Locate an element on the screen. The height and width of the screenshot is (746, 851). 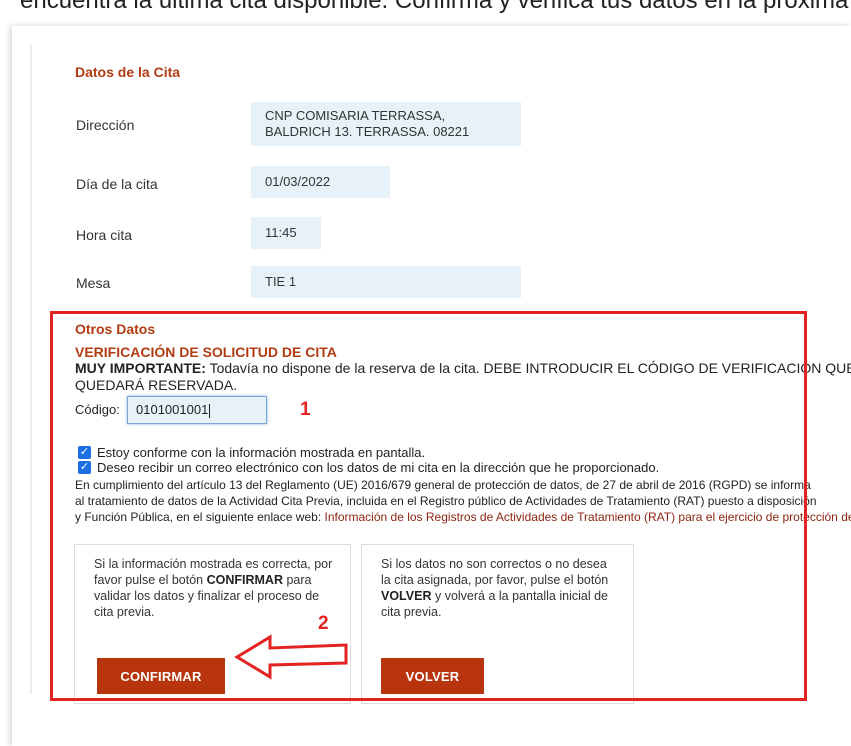
hora-label: Hora cita is located at coordinates (104, 235).